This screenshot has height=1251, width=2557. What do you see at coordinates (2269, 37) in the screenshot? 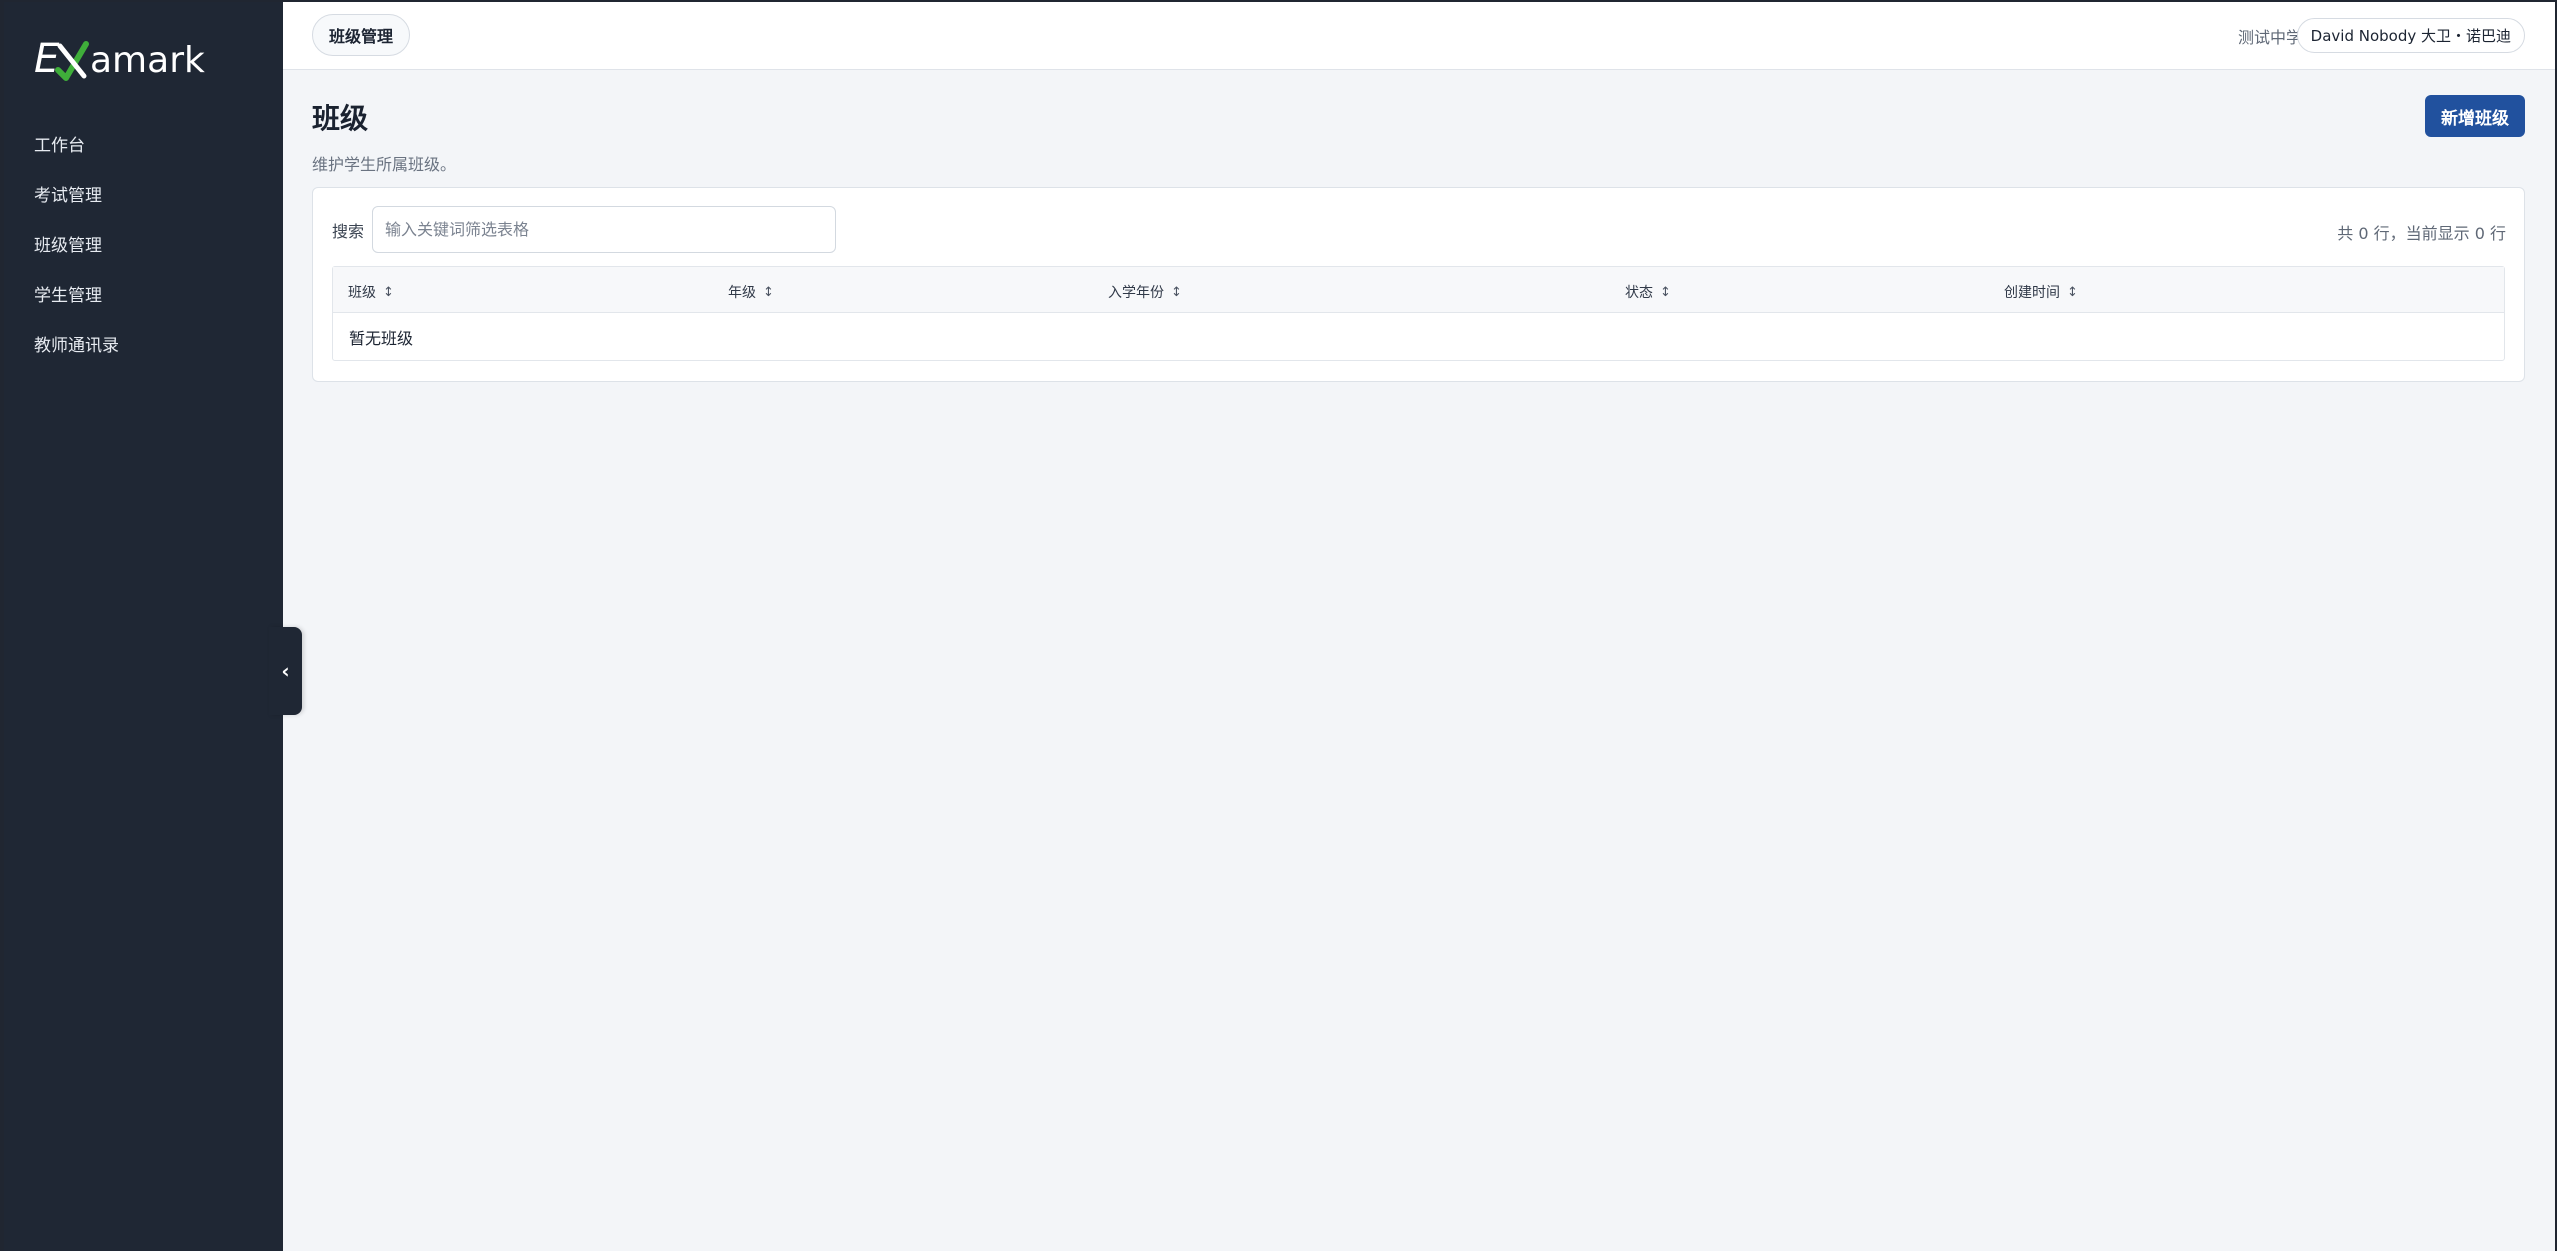
I see `school-name: 测试中学` at bounding box center [2269, 37].